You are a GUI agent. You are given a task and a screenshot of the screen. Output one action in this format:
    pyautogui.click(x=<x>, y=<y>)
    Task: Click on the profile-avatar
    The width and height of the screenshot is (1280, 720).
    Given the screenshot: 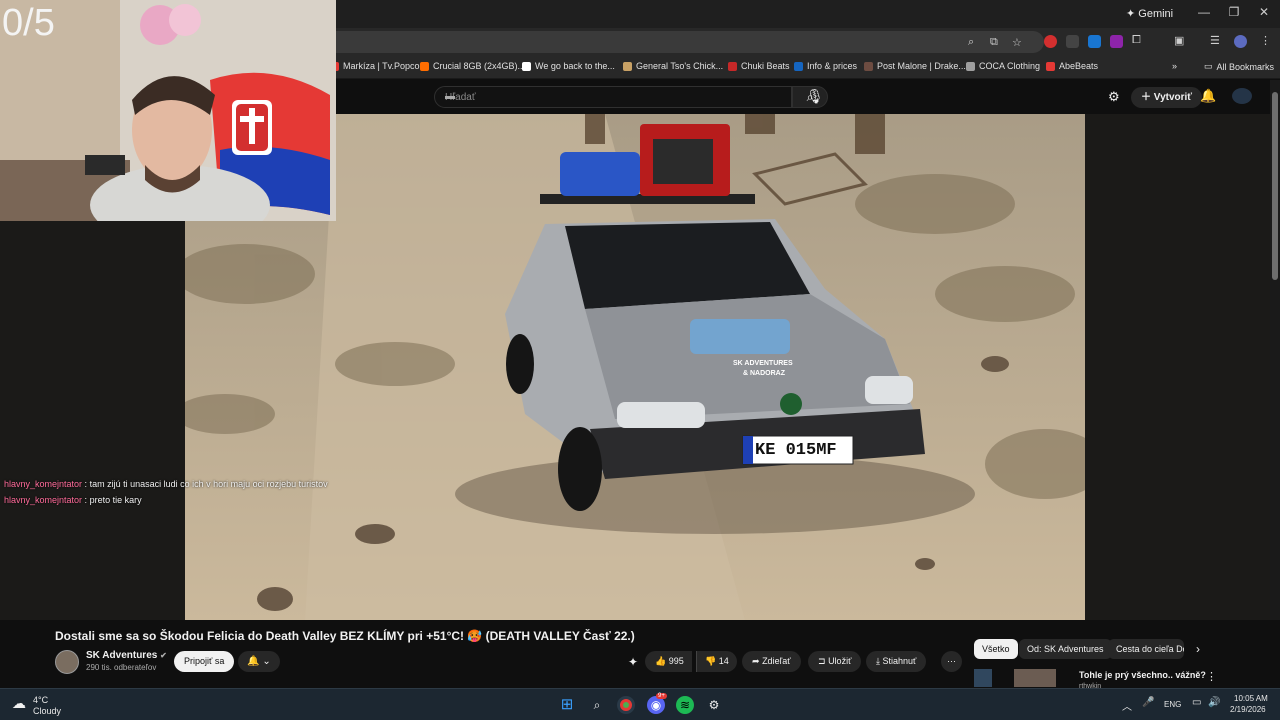 What is the action you would take?
    pyautogui.click(x=1240, y=41)
    